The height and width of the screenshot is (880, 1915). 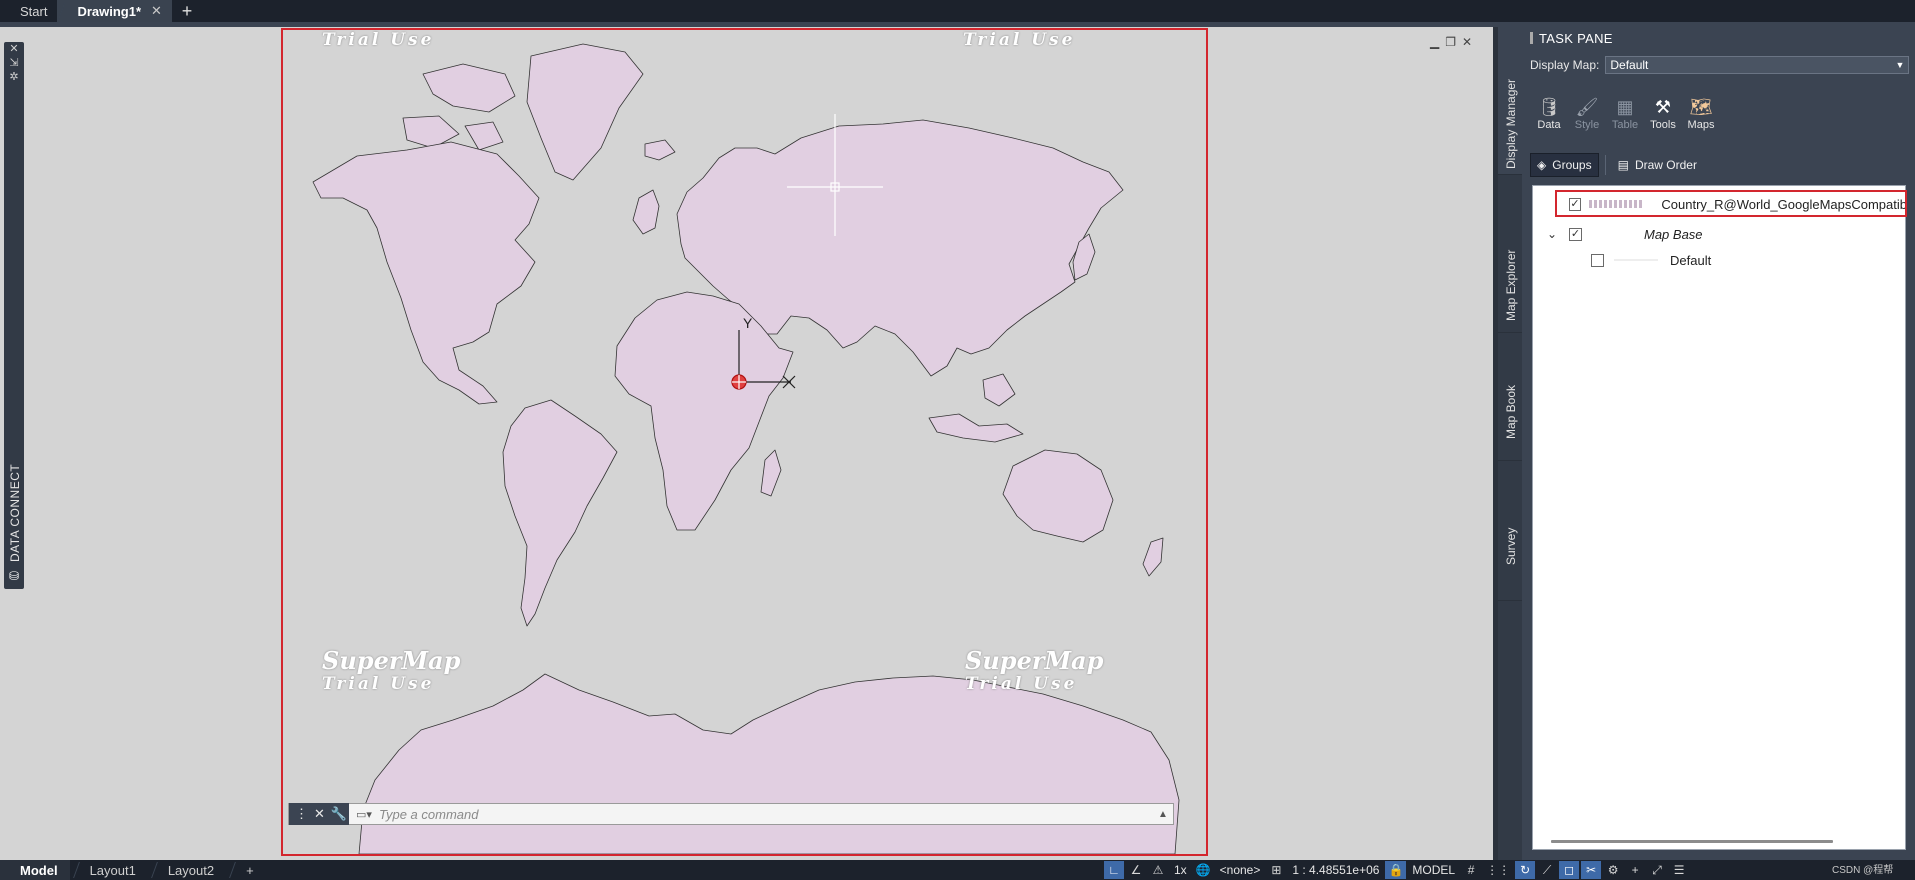 What do you see at coordinates (1163, 814) in the screenshot?
I see `command-history-icon: ▲` at bounding box center [1163, 814].